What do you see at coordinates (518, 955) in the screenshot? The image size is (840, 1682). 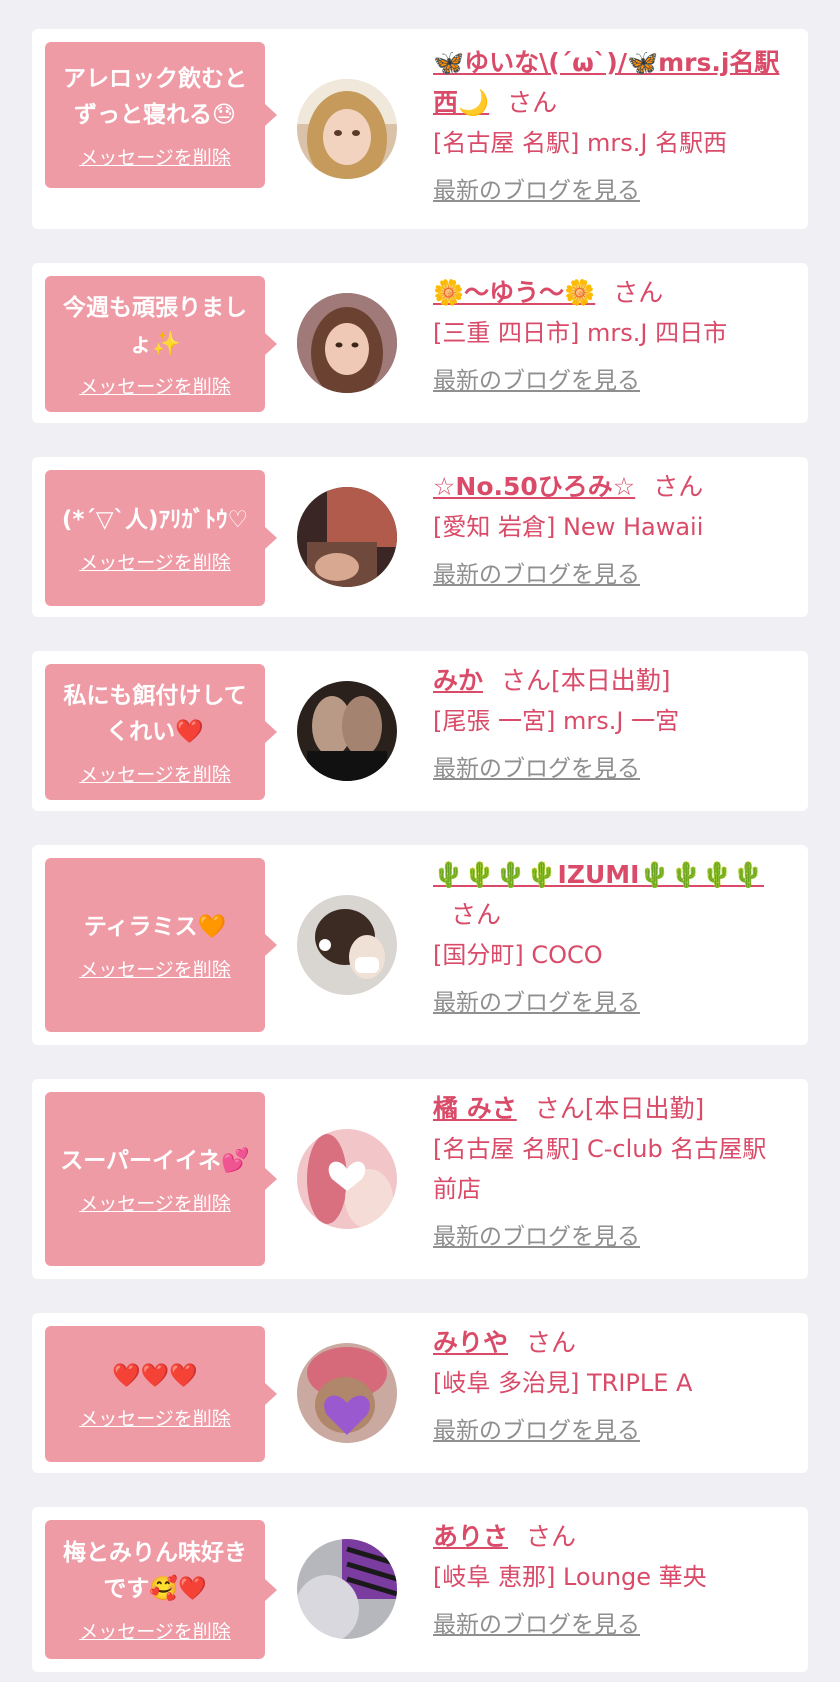 I see `shop-location: [国分町] COCO` at bounding box center [518, 955].